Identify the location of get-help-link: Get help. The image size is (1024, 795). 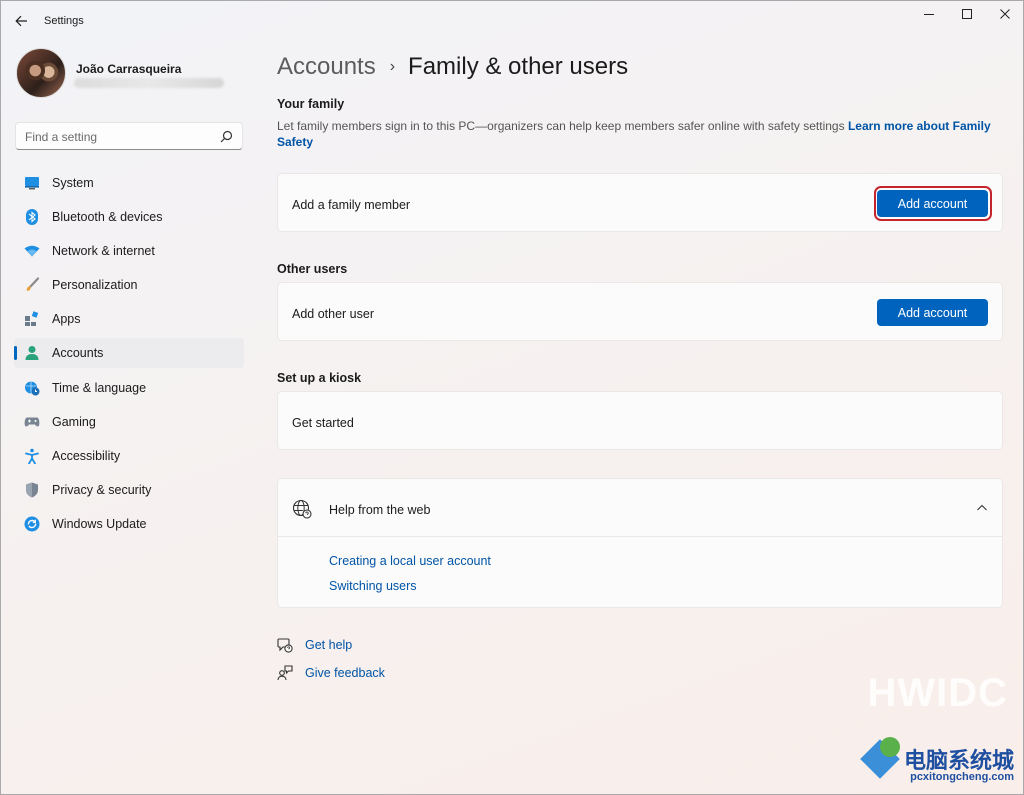
(314, 645).